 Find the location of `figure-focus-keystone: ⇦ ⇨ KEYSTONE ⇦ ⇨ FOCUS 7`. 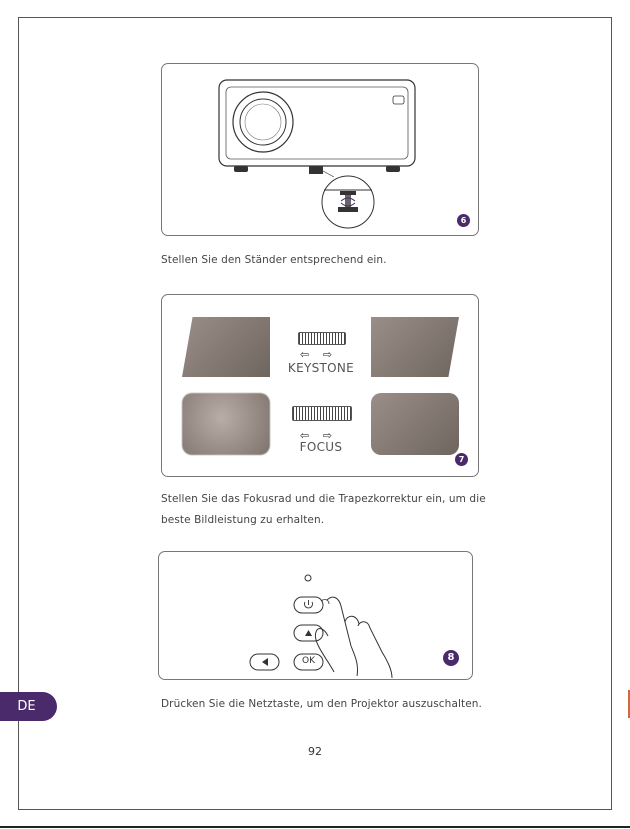

figure-focus-keystone: ⇦ ⇨ KEYSTONE ⇦ ⇨ FOCUS 7 is located at coordinates (320, 385).